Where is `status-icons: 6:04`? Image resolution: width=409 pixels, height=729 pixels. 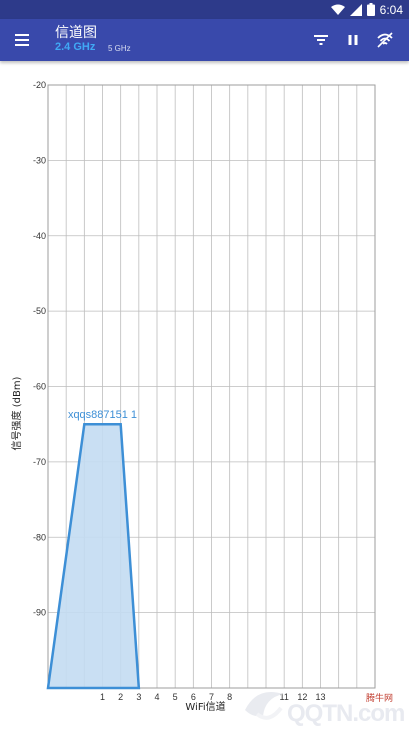
status-icons: 6:04 is located at coordinates (366, 9).